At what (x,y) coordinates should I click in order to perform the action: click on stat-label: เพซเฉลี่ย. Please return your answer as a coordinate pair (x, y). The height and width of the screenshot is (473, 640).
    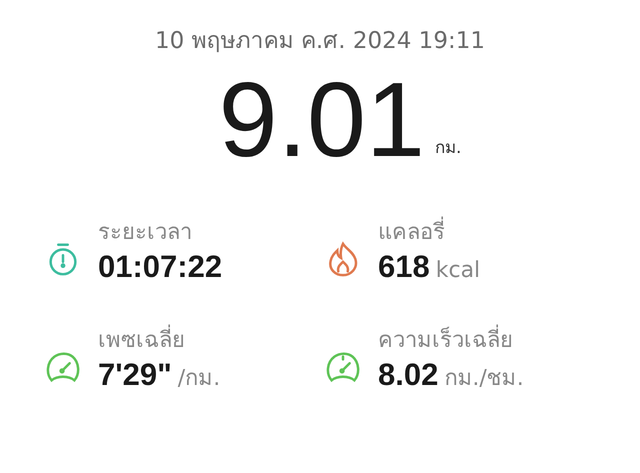
    Looking at the image, I should click on (159, 341).